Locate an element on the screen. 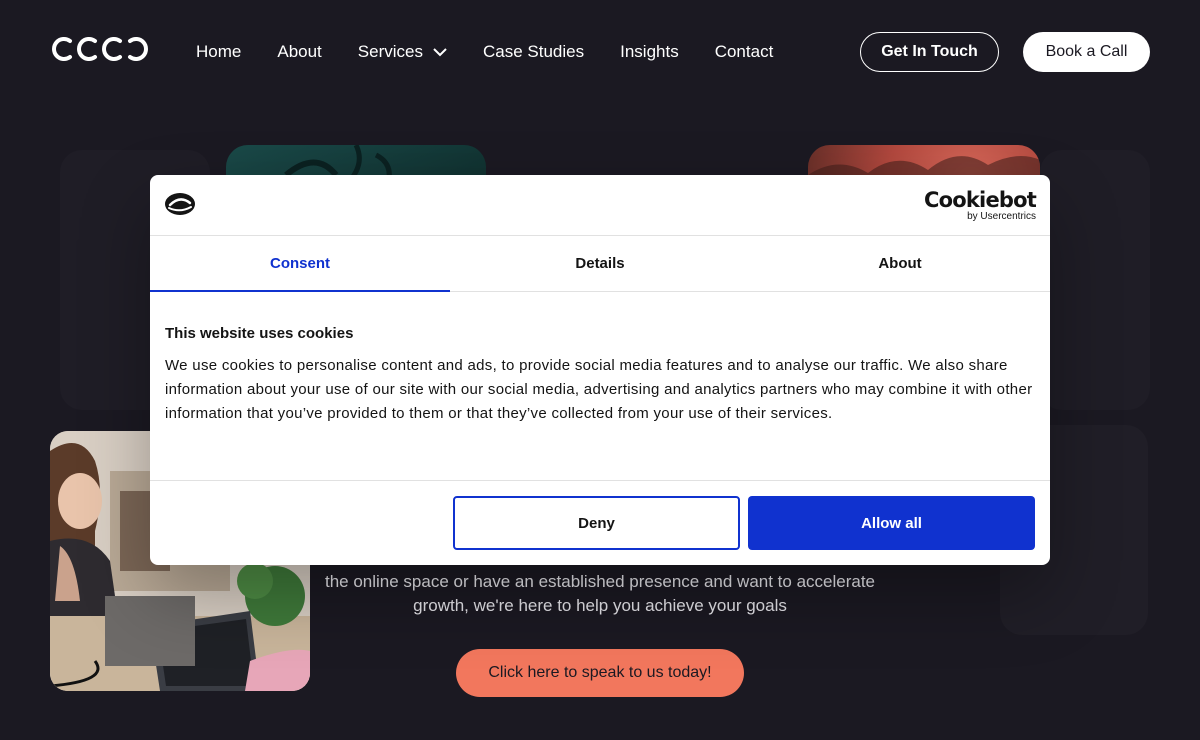  book-a-call-button: Book a Call is located at coordinates (1086, 52).